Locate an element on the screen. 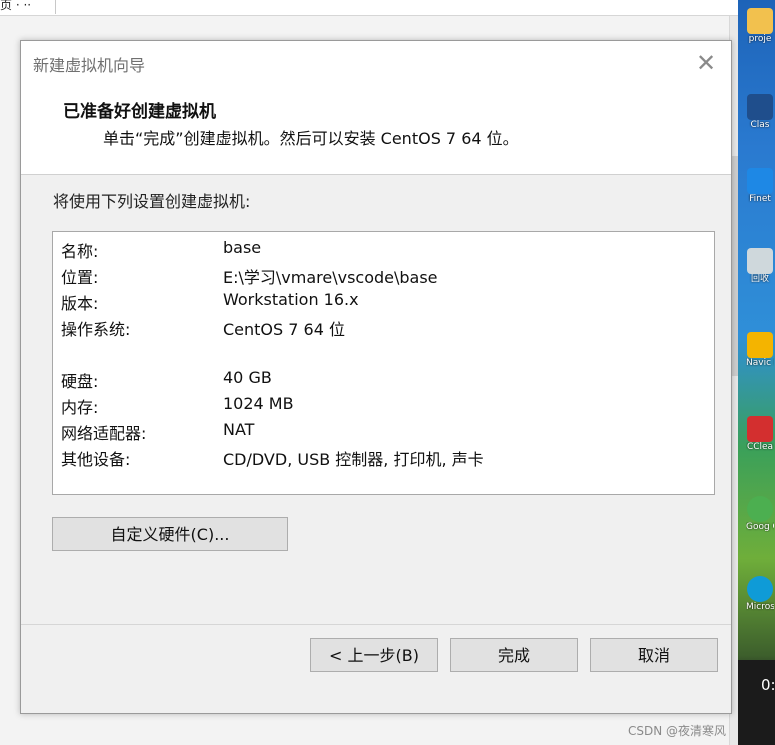 The height and width of the screenshot is (745, 775). cancel-button: 取消 is located at coordinates (654, 655).